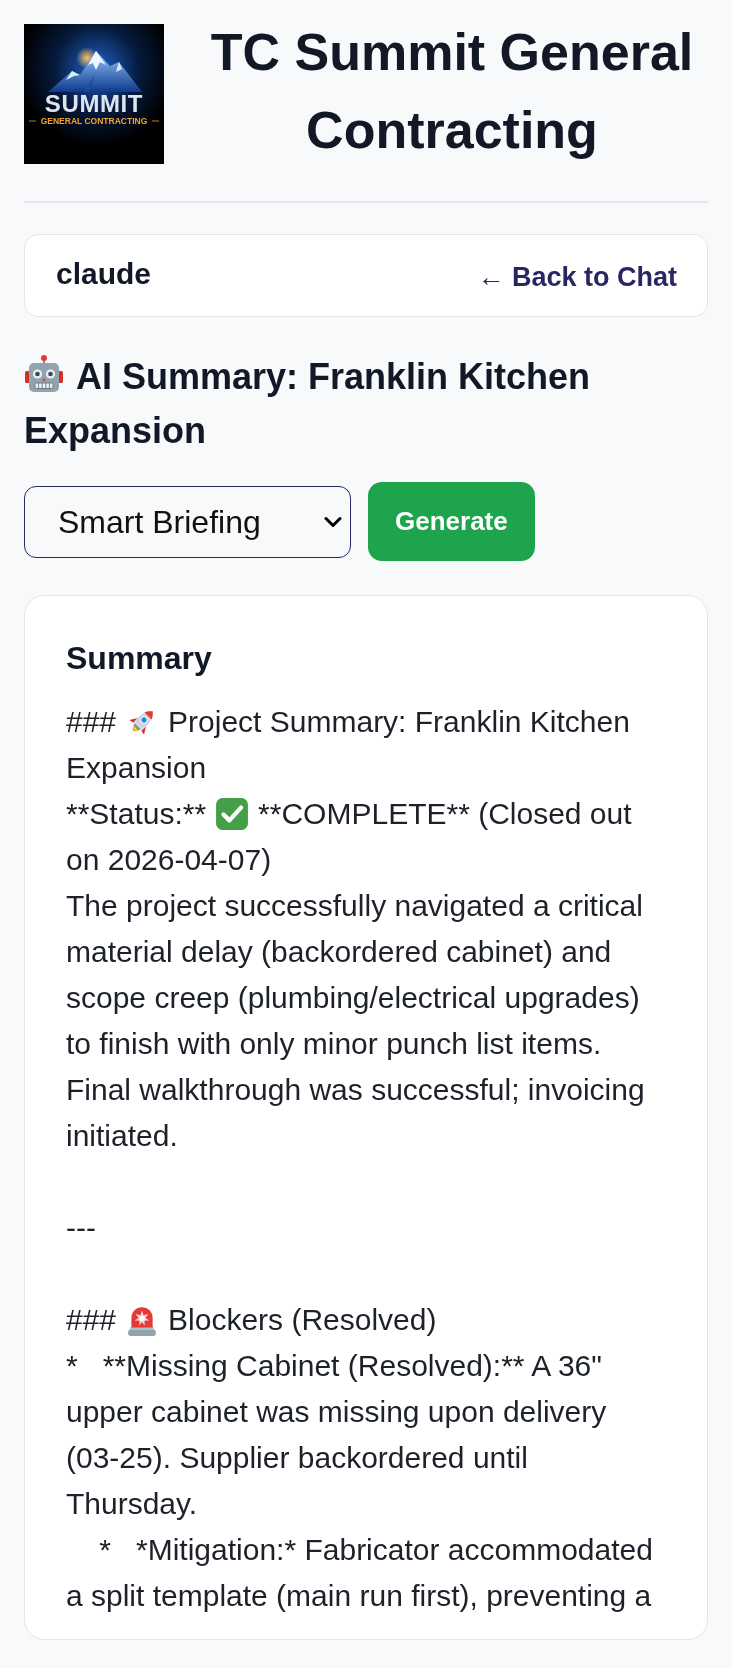  I want to click on mountain-icon, so click(95, 69).